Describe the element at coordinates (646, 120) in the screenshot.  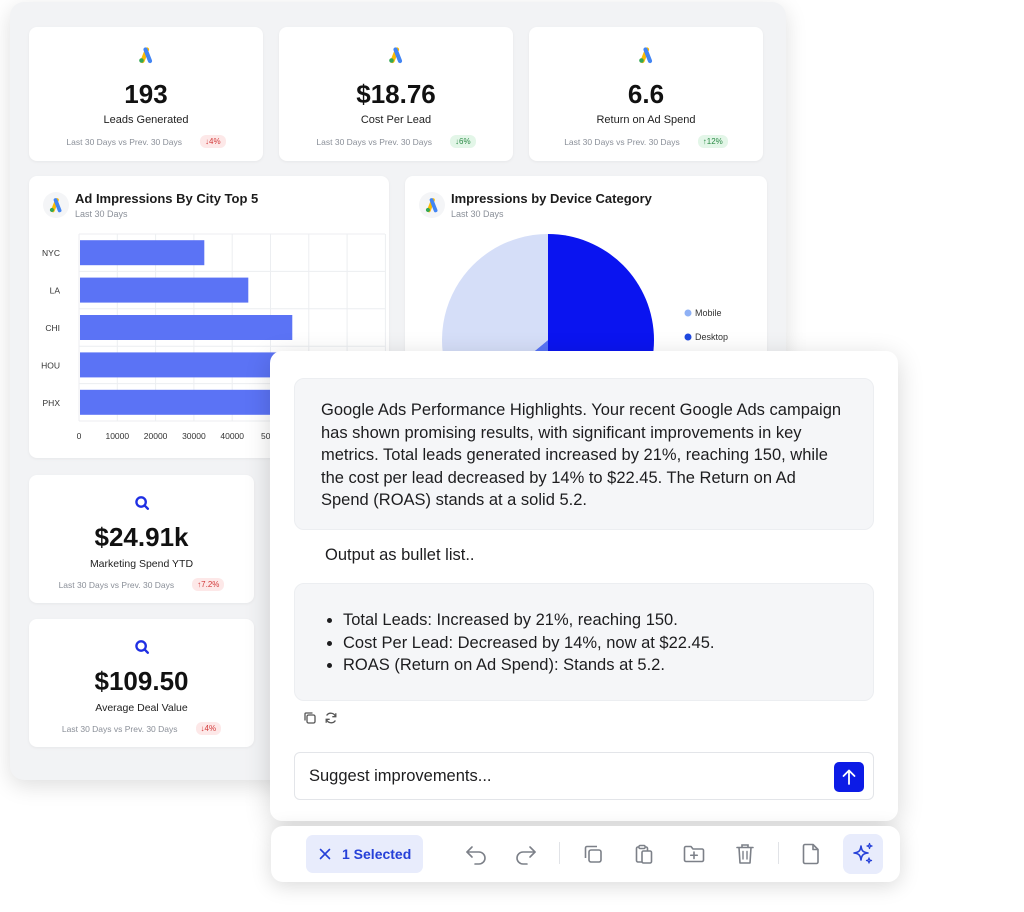
I see `kpi-label: Return on Ad Spend` at that location.